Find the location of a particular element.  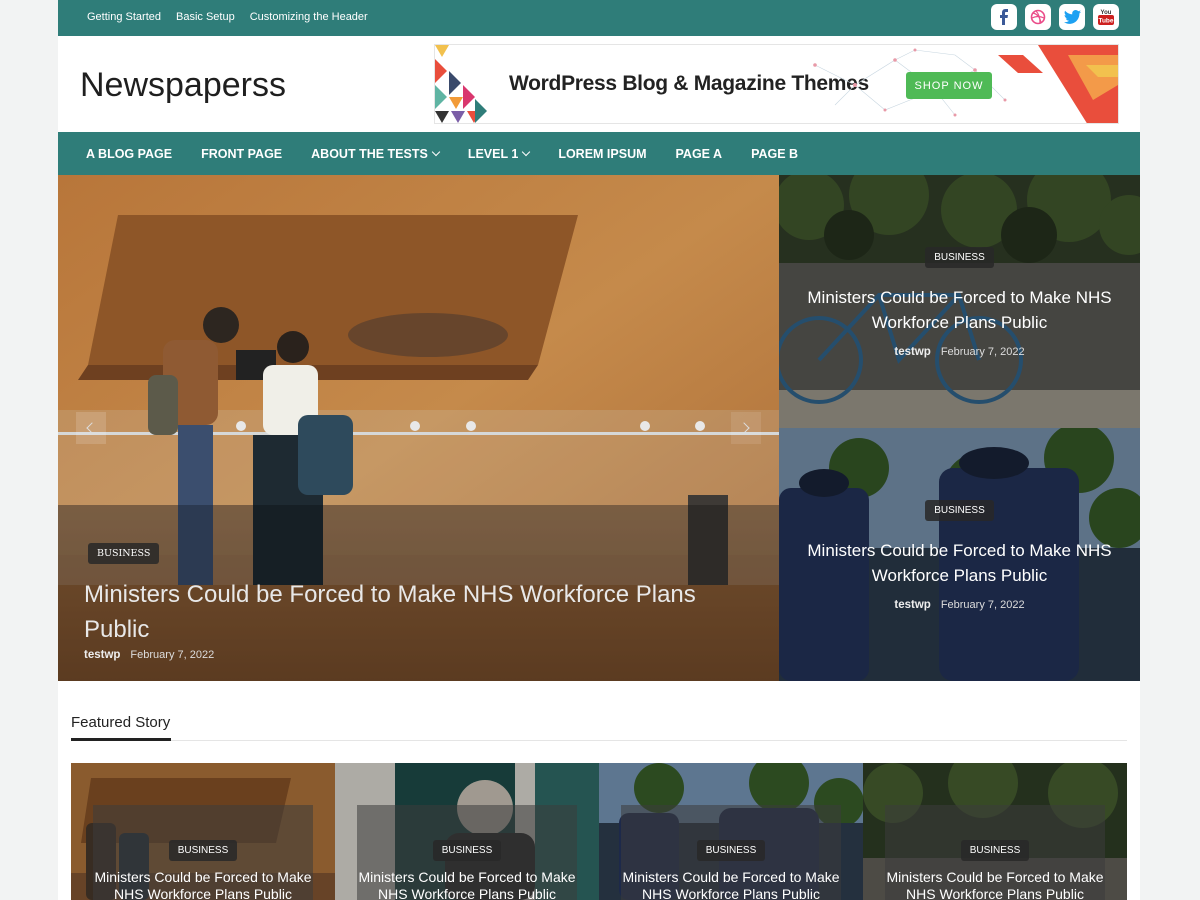

top-link-basic-setup: Basic Setup is located at coordinates (205, 17).